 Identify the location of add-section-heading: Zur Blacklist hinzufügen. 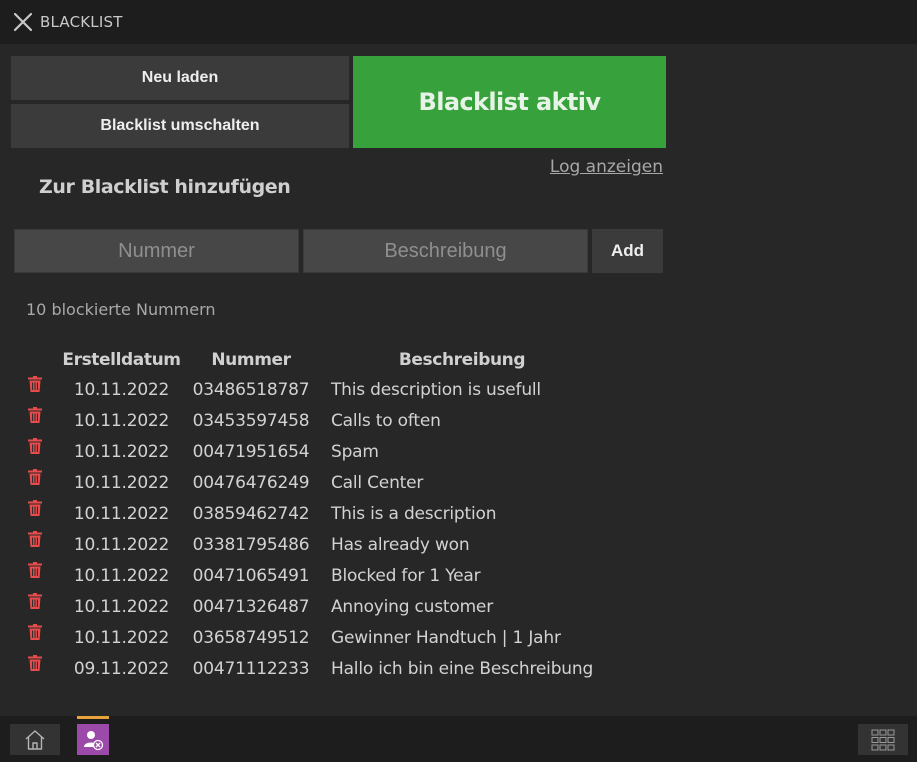
(165, 187).